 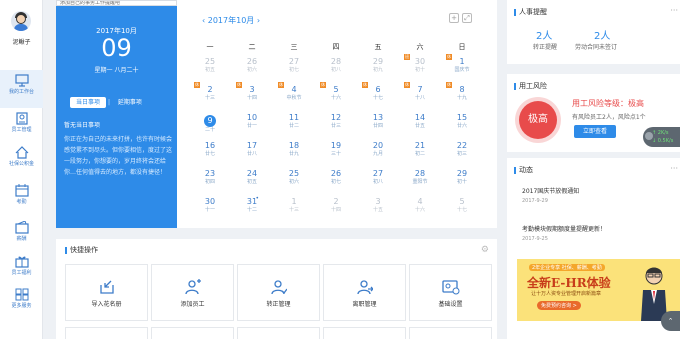 I want to click on quick-actions-title: 快捷操作, so click(x=81, y=250).